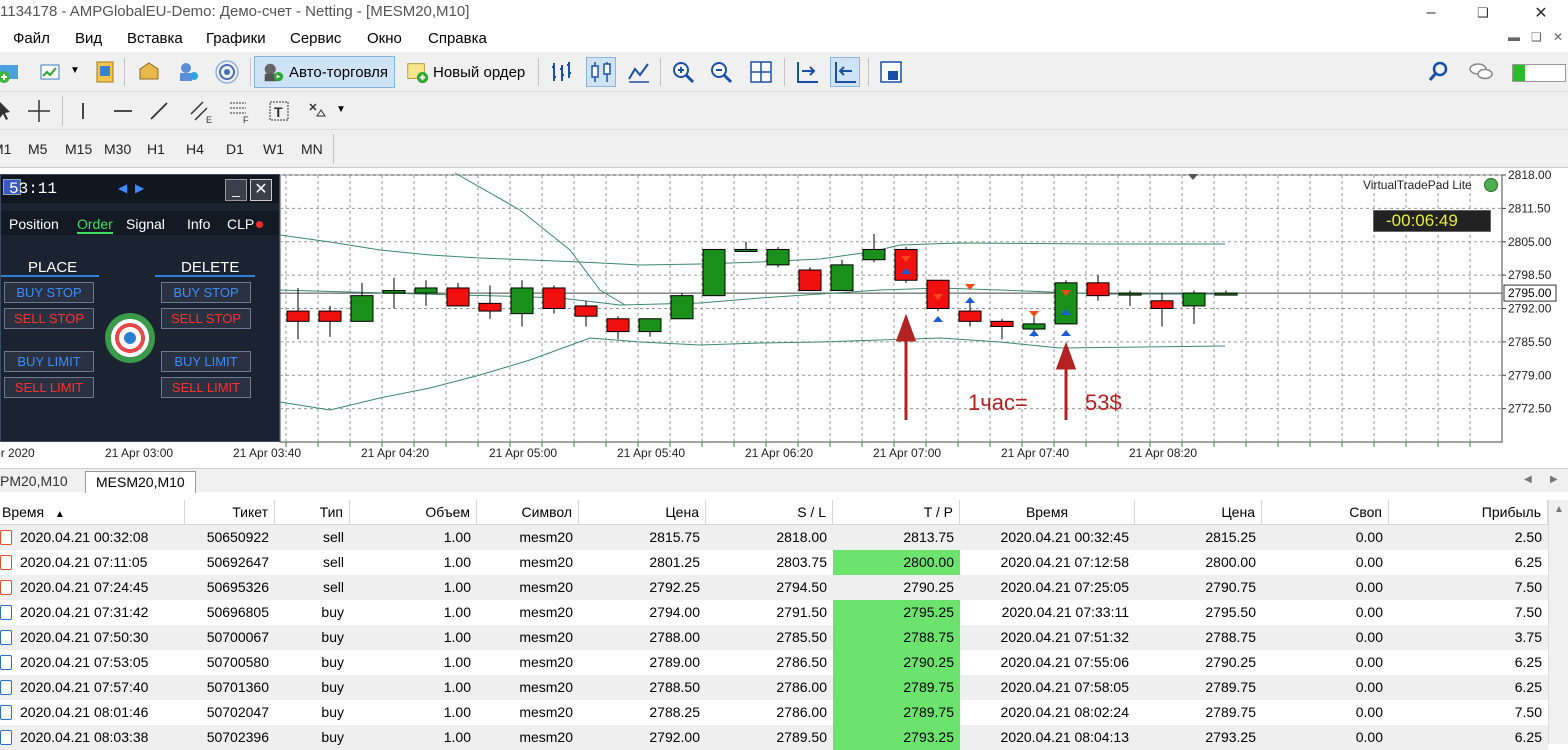 The width and height of the screenshot is (1568, 750). I want to click on line-chart-icon, so click(639, 72).